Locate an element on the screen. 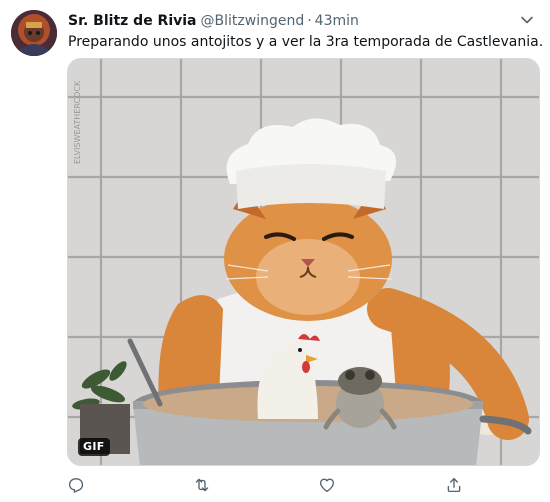  display-name: Sr. Blitz de Rivia is located at coordinates (132, 21).